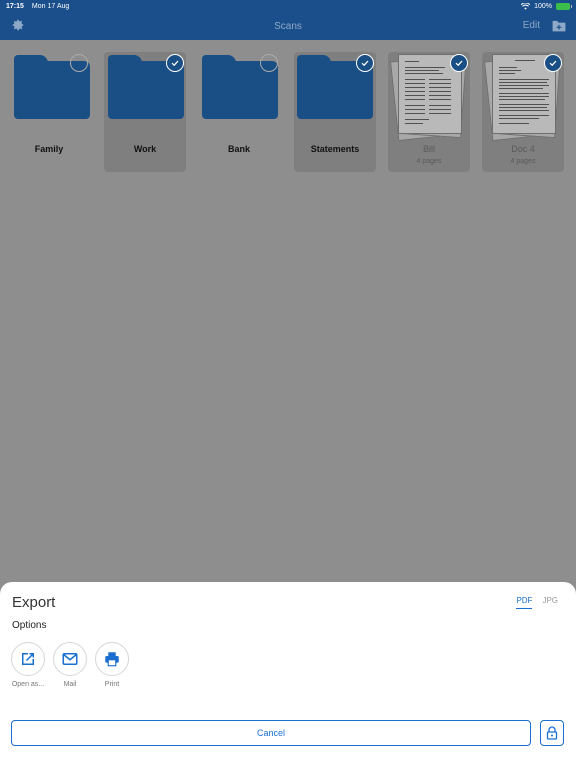 The height and width of the screenshot is (768, 576). Describe the element at coordinates (526, 6) in the screenshot. I see `wifi-icon` at that location.